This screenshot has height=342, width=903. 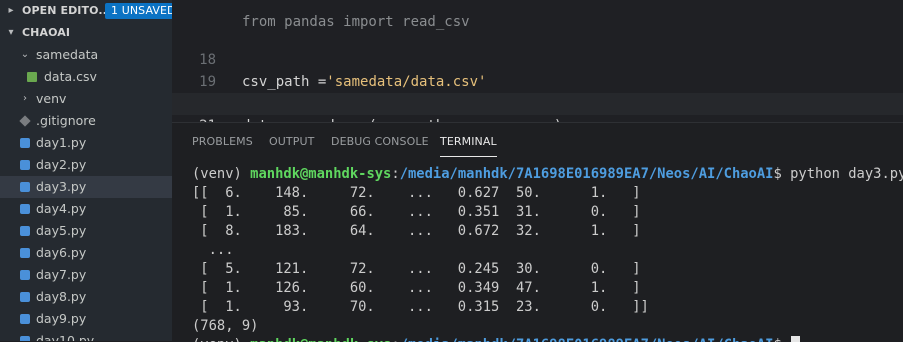 What do you see at coordinates (468, 156) in the screenshot?
I see `active-tab-indicator` at bounding box center [468, 156].